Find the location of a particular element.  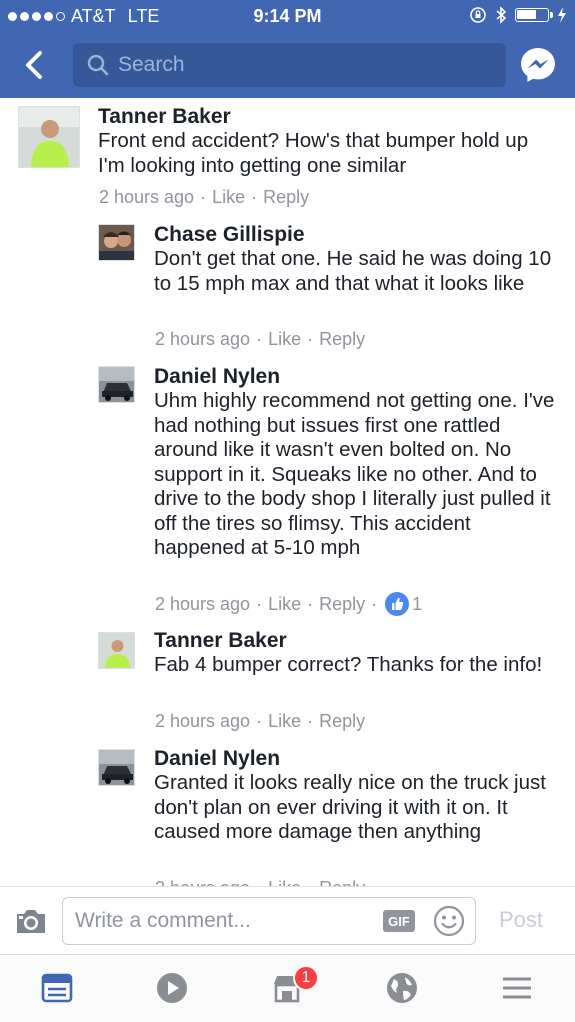

video-icon is located at coordinates (172, 988).